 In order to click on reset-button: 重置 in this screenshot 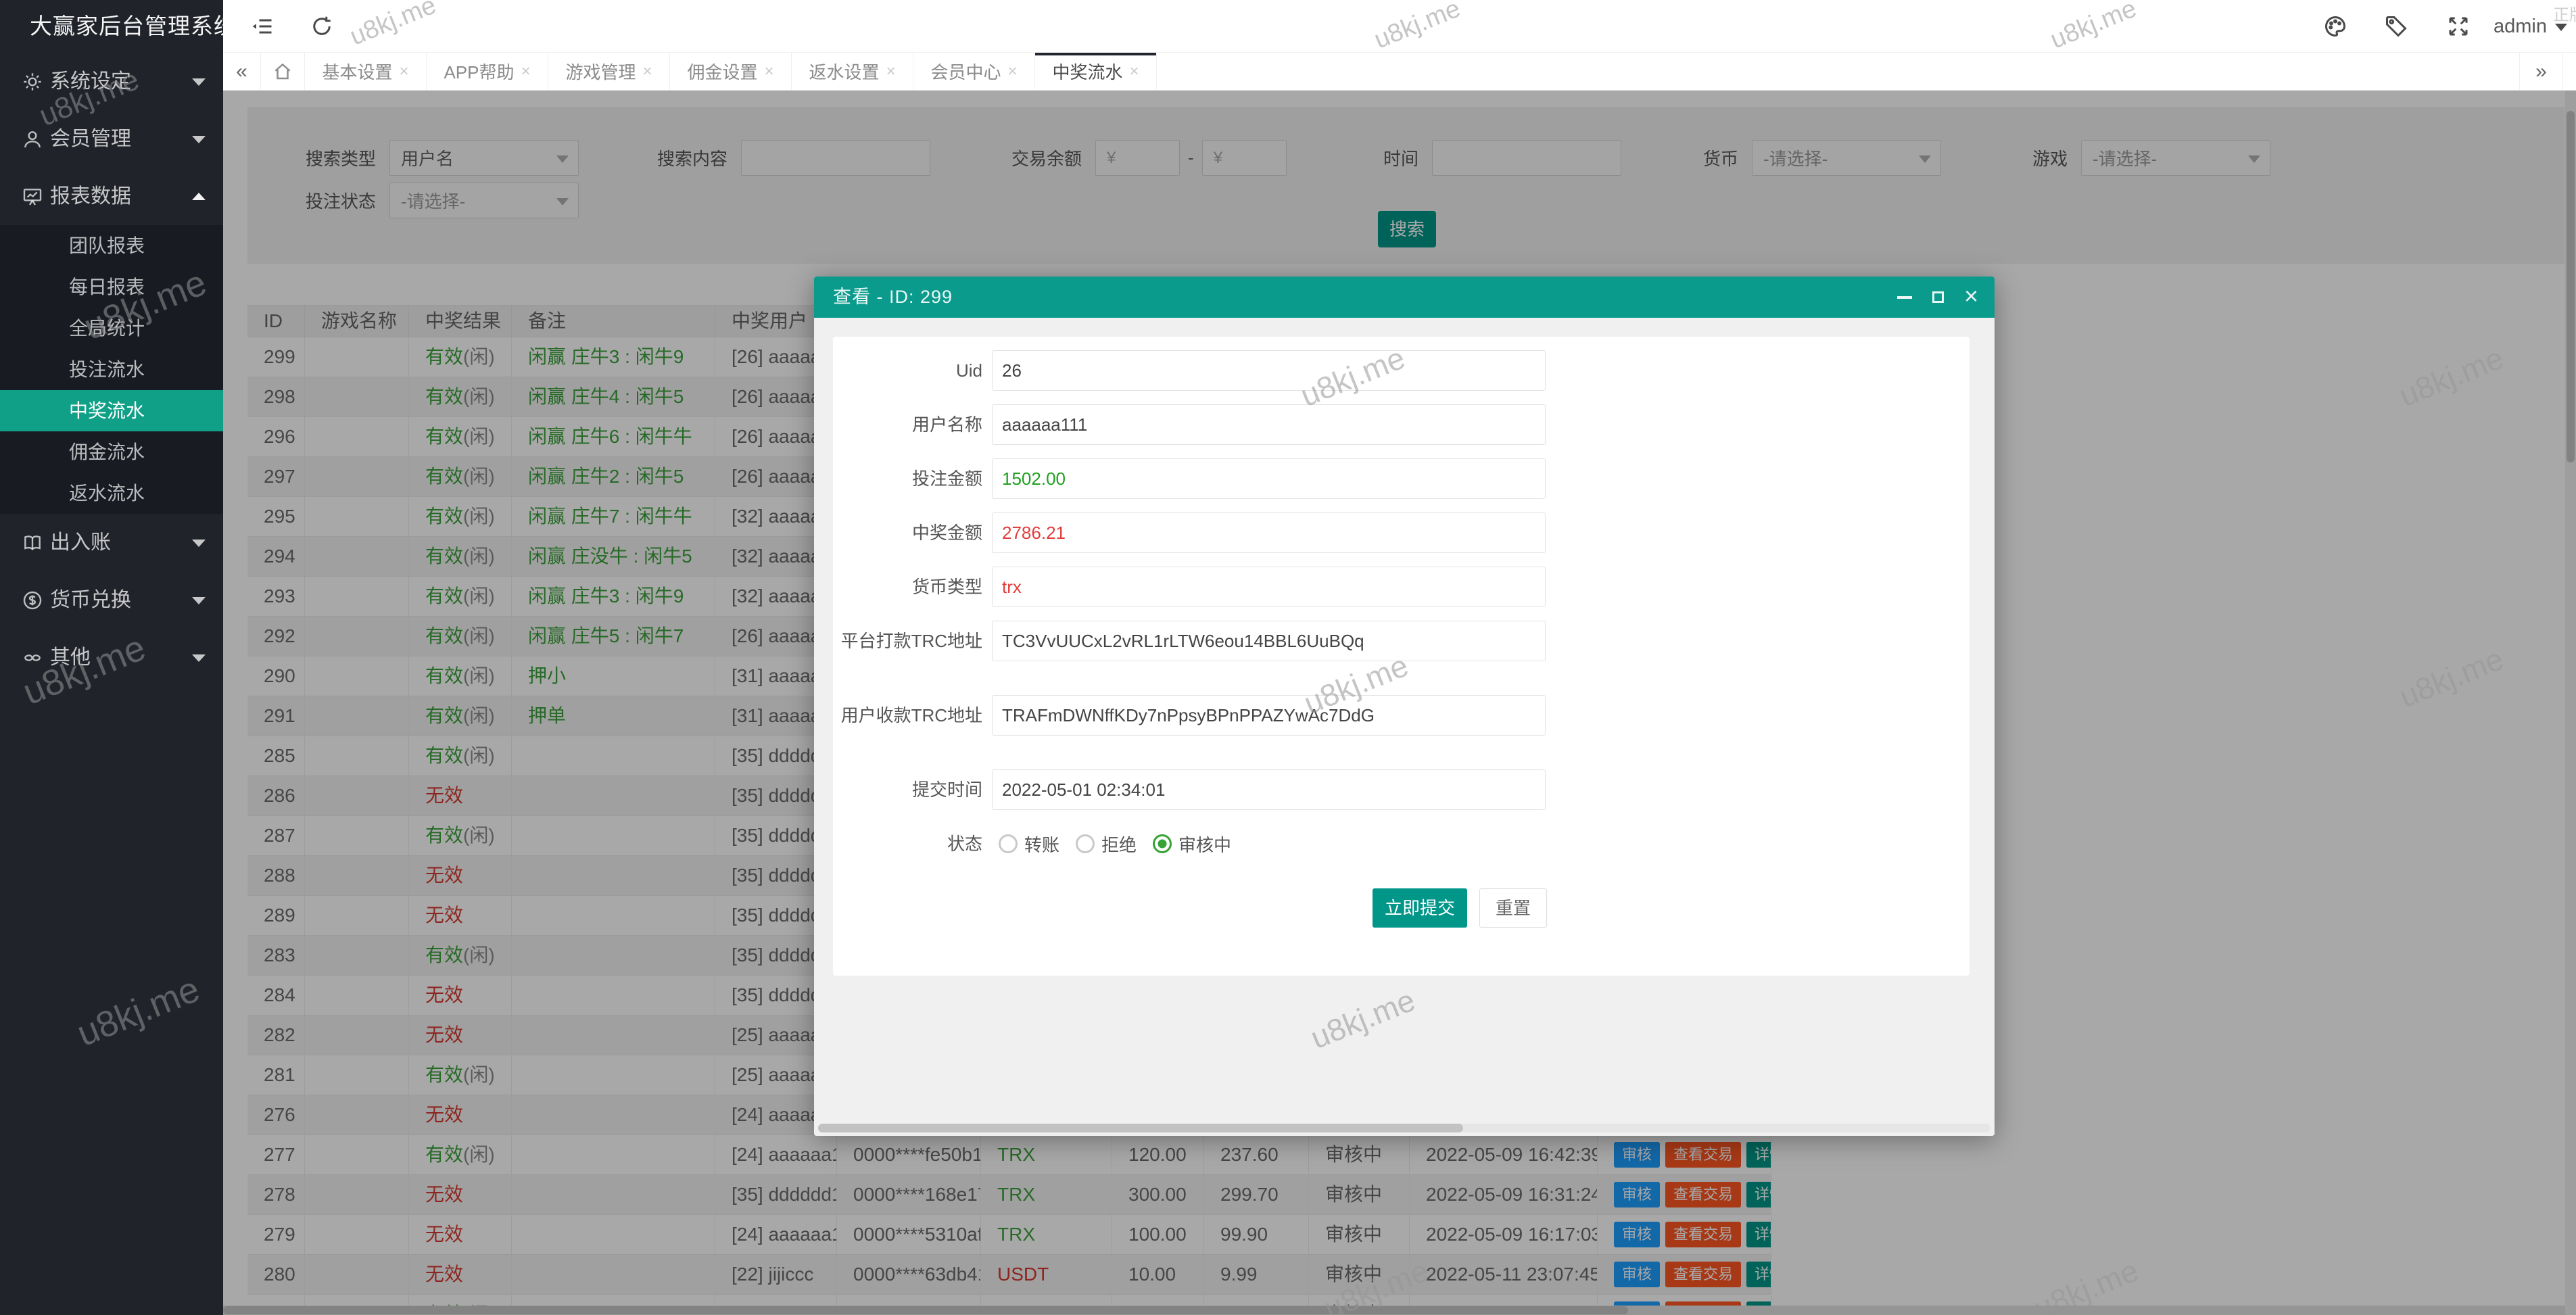, I will do `click(1513, 908)`.